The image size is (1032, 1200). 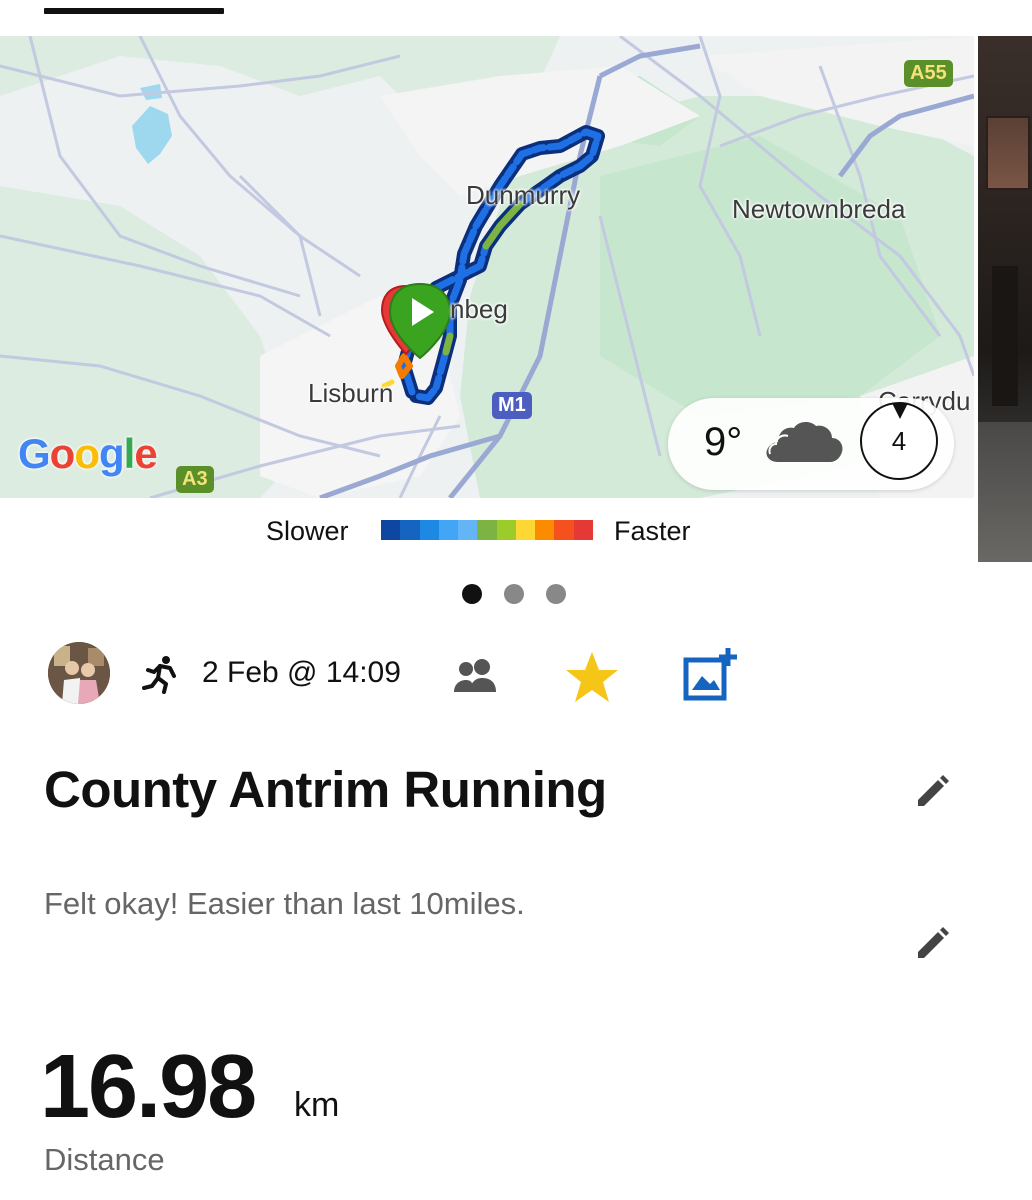 I want to click on road-badge-a3: A3, so click(x=195, y=479).